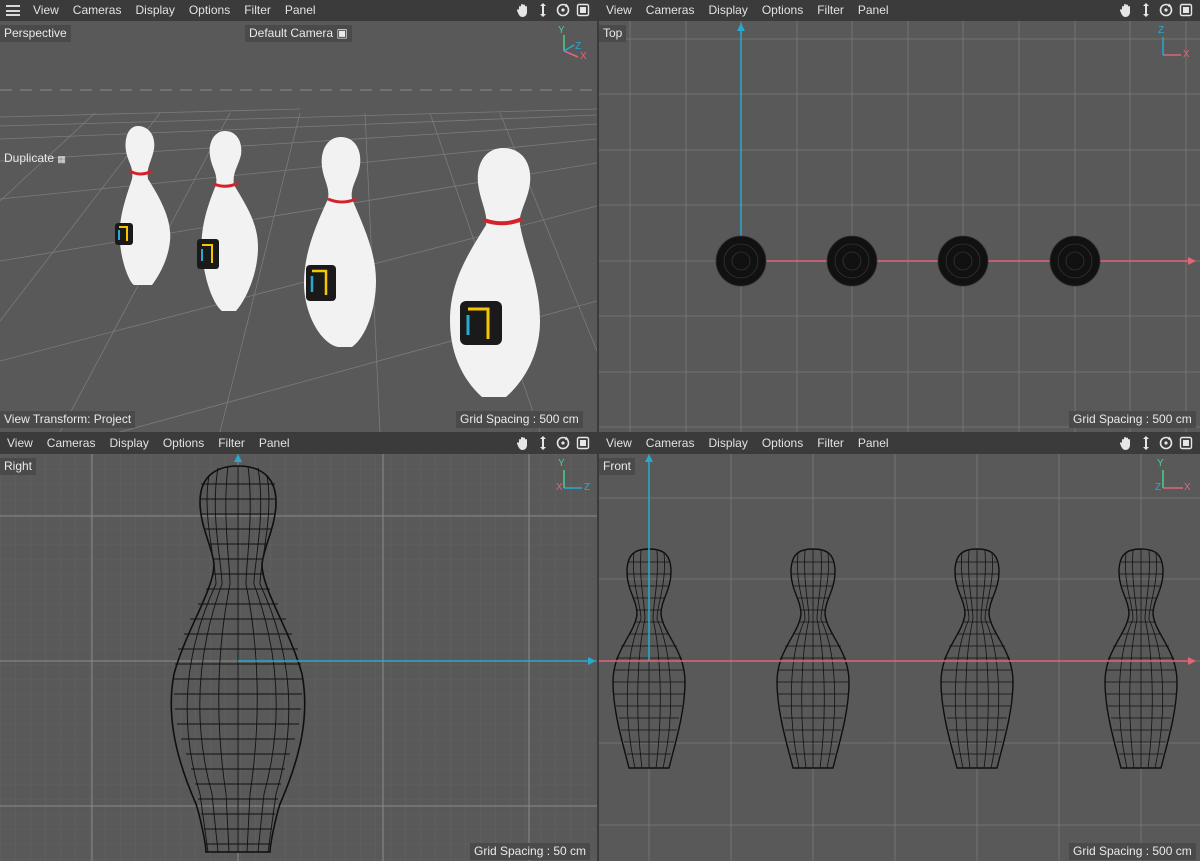 This screenshot has height=861, width=1200. I want to click on grid-spacing: Grid Spacing : 50 cm, so click(530, 851).